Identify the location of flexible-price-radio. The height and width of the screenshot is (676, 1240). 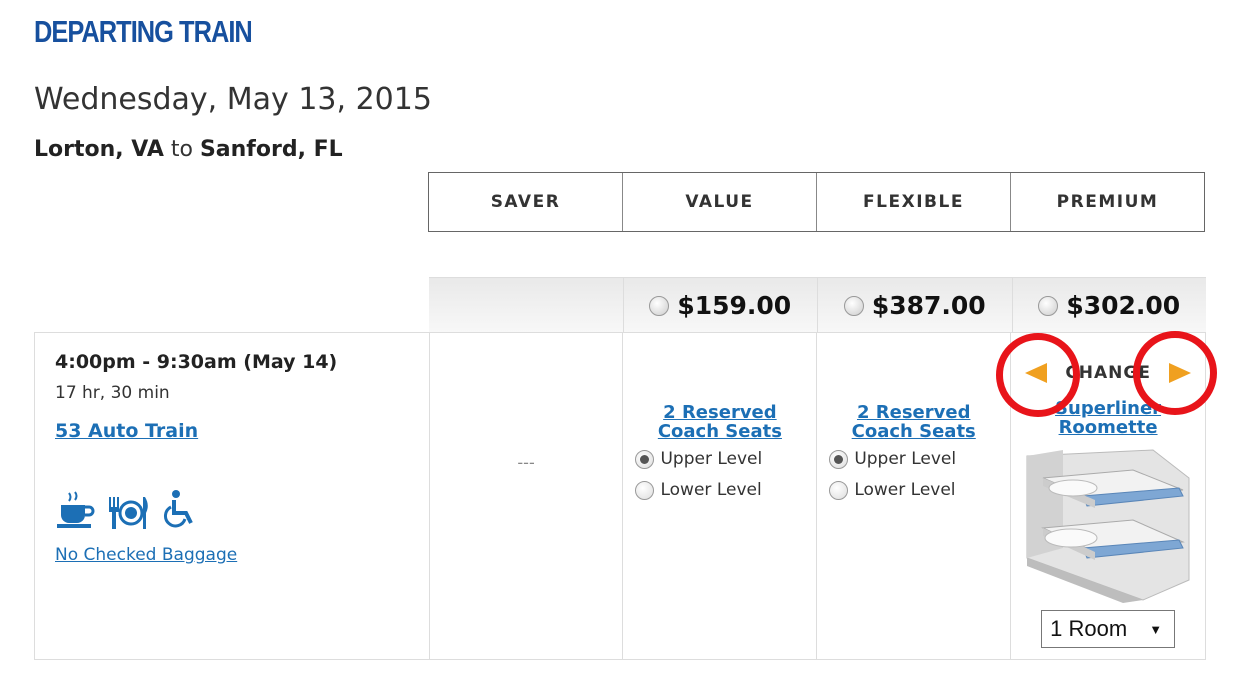
(853, 305).